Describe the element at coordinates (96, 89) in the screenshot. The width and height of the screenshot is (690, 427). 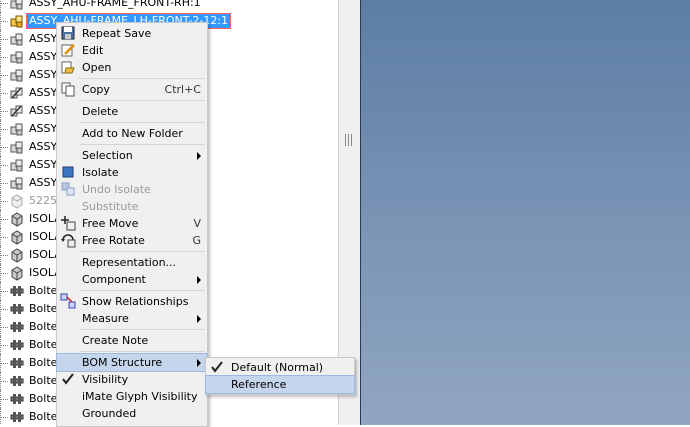
I see `menu-item-label: Copy` at that location.